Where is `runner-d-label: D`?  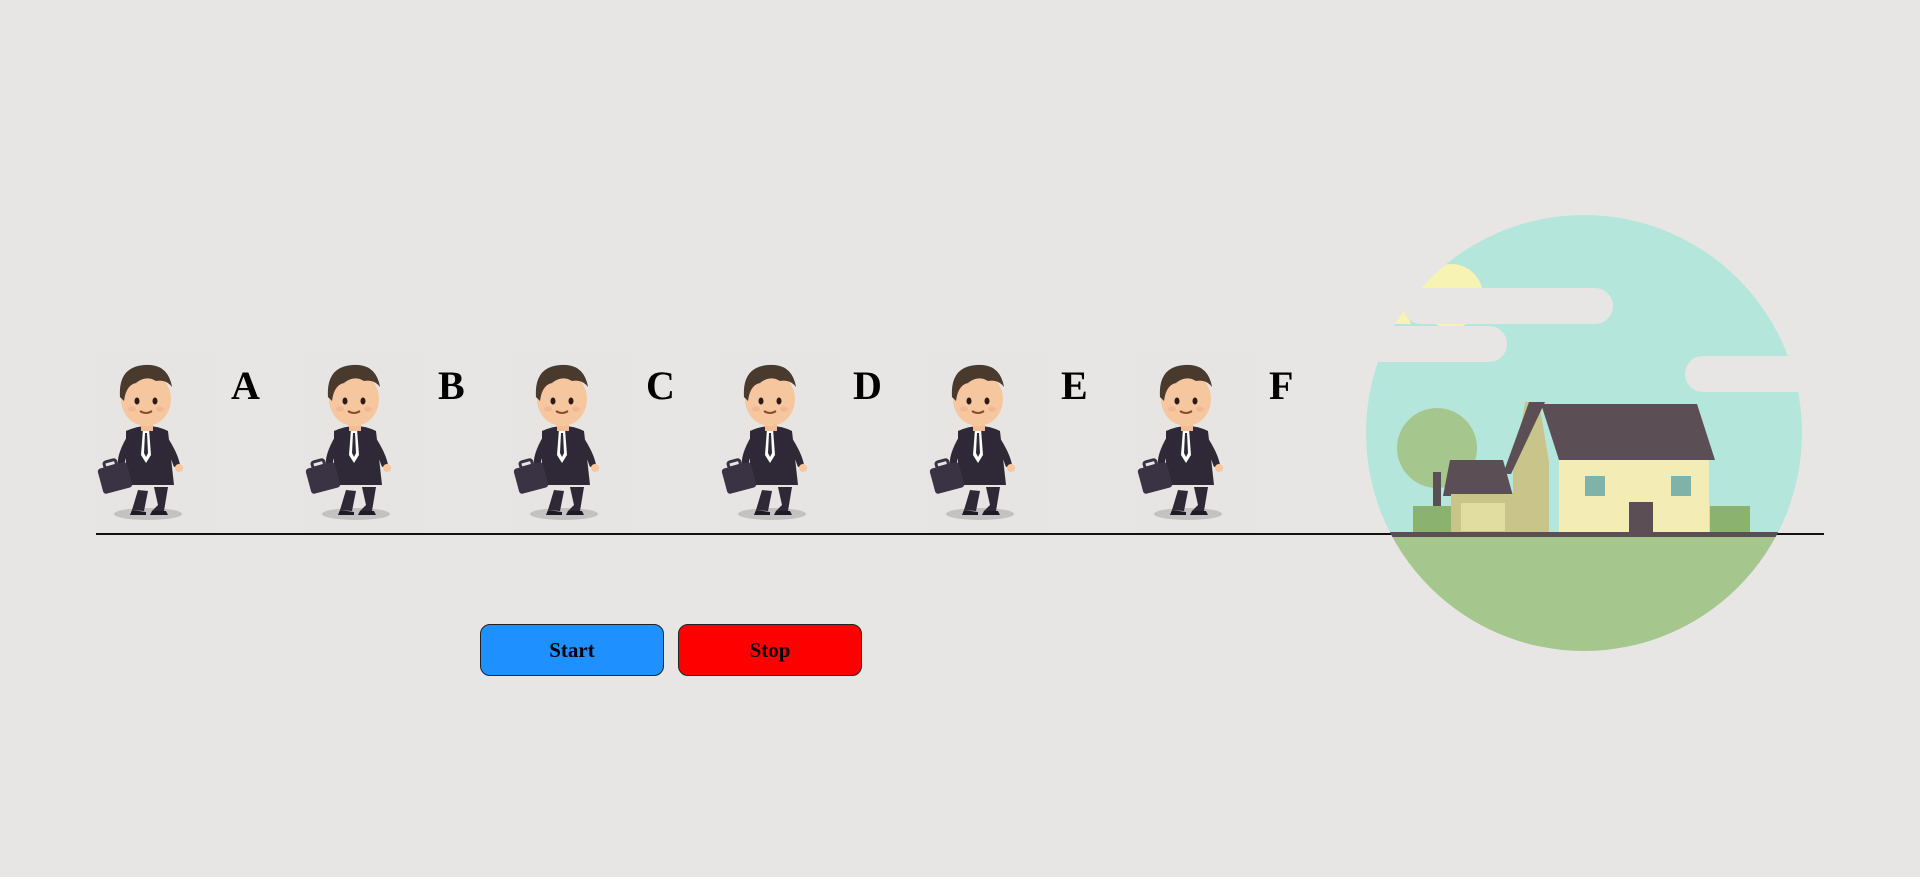 runner-d-label: D is located at coordinates (867, 385).